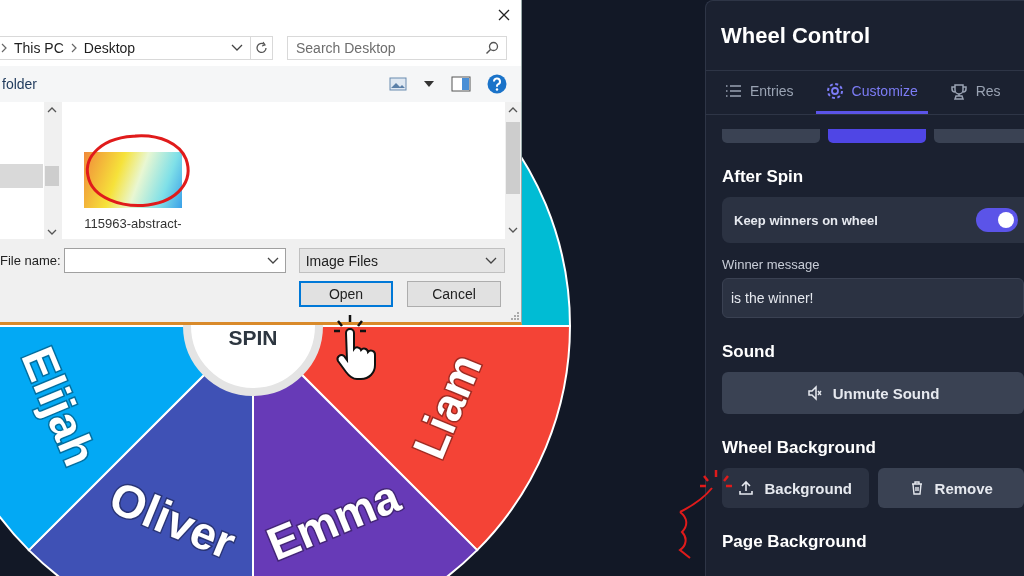 Image resolution: width=1024 pixels, height=576 pixels. I want to click on image-thumbnail, so click(133, 180).